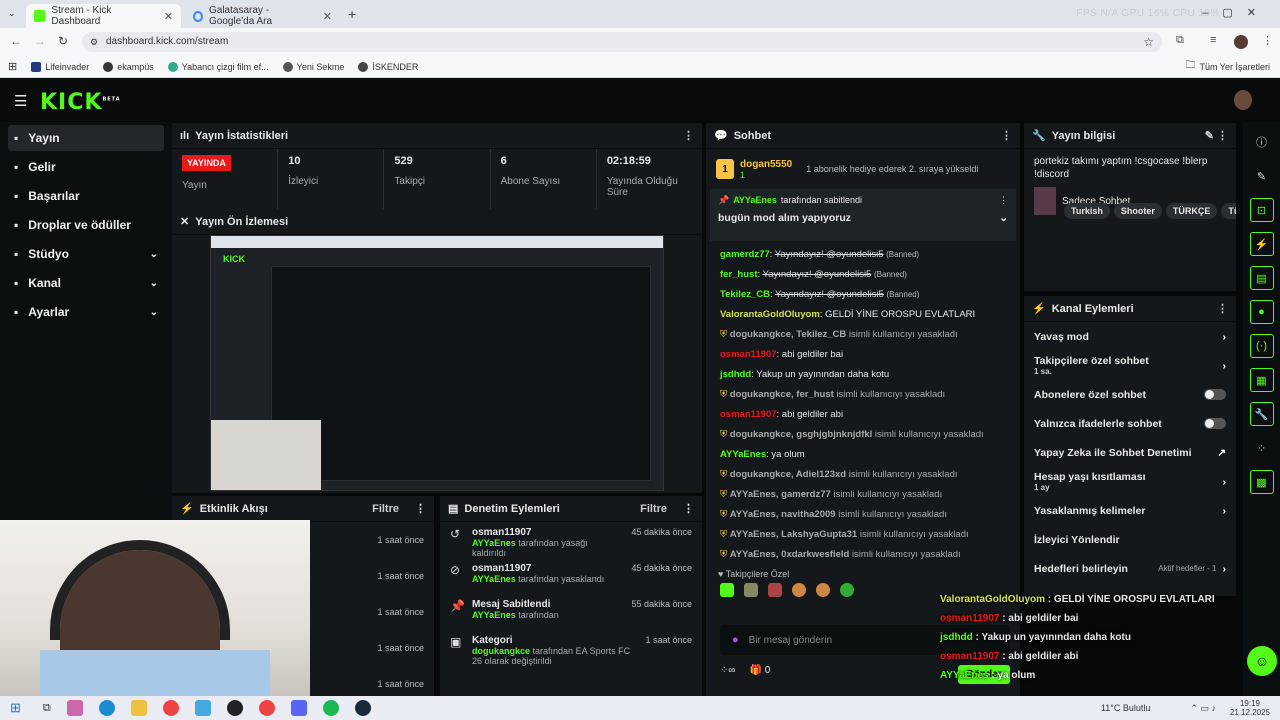 The height and width of the screenshot is (720, 1280). Describe the element at coordinates (106, 708) in the screenshot. I see `edge-icon` at that location.